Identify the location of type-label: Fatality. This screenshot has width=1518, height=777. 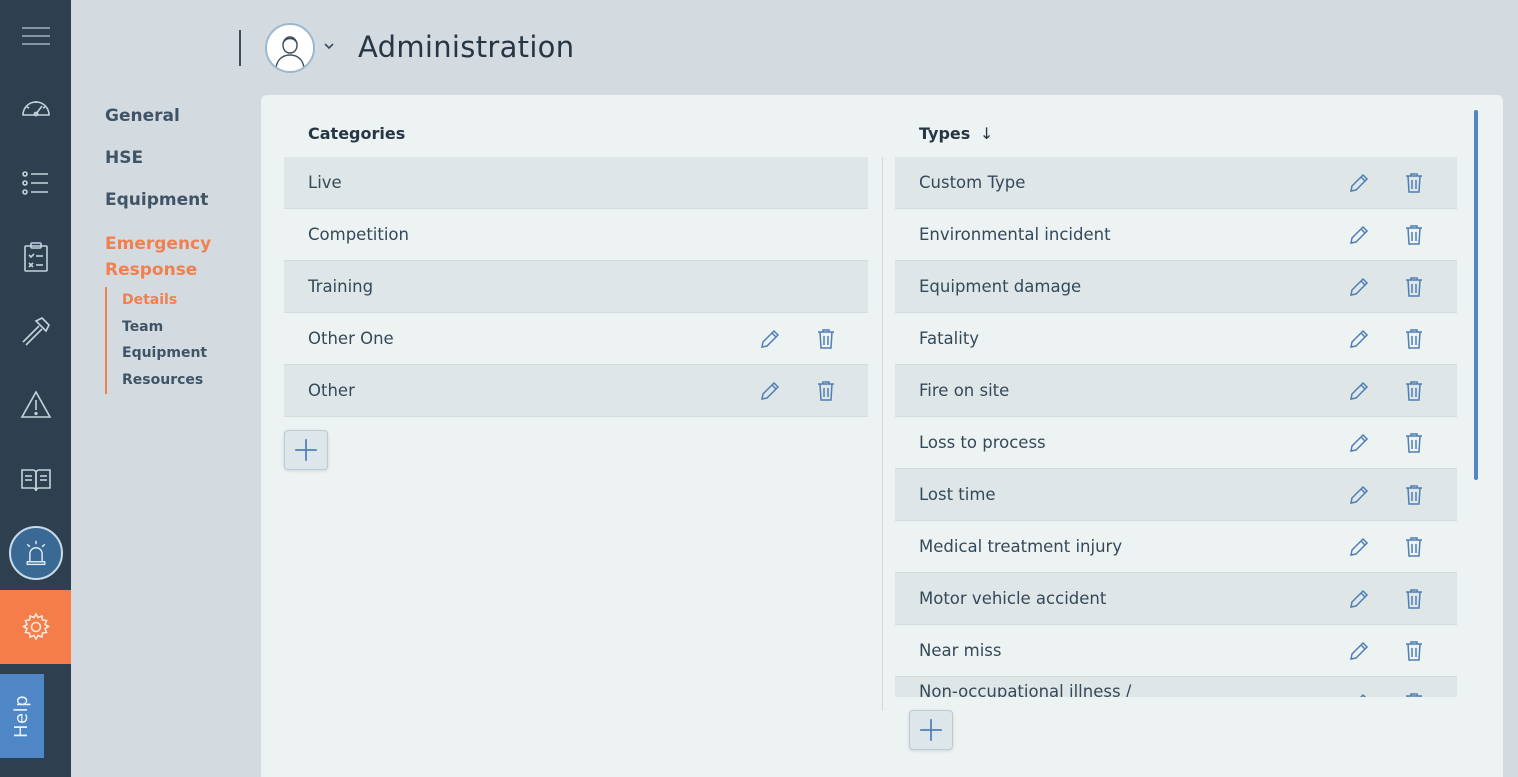
(949, 338).